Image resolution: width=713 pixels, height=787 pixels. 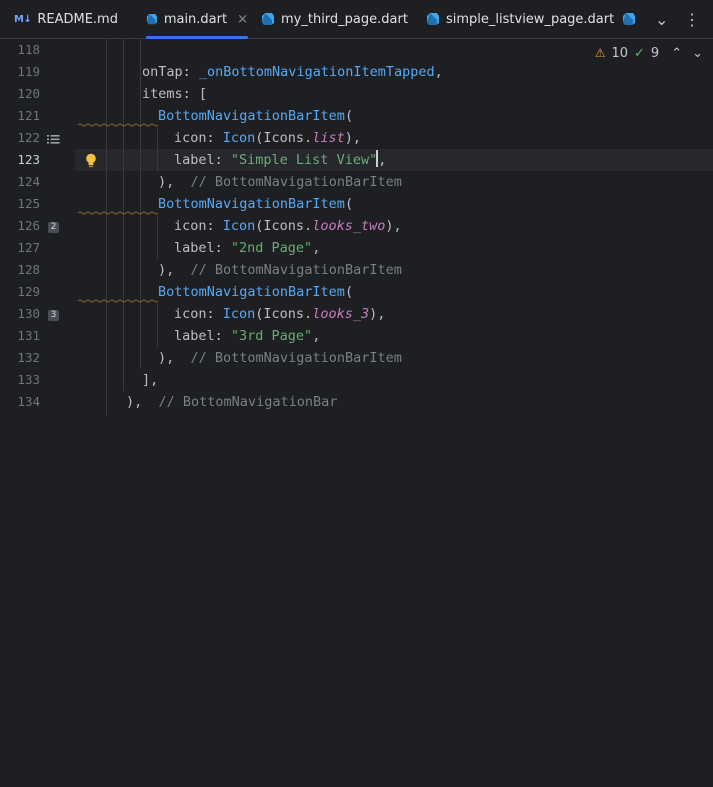 I want to click on tab-label: simple_listview_page.dart, so click(x=530, y=19).